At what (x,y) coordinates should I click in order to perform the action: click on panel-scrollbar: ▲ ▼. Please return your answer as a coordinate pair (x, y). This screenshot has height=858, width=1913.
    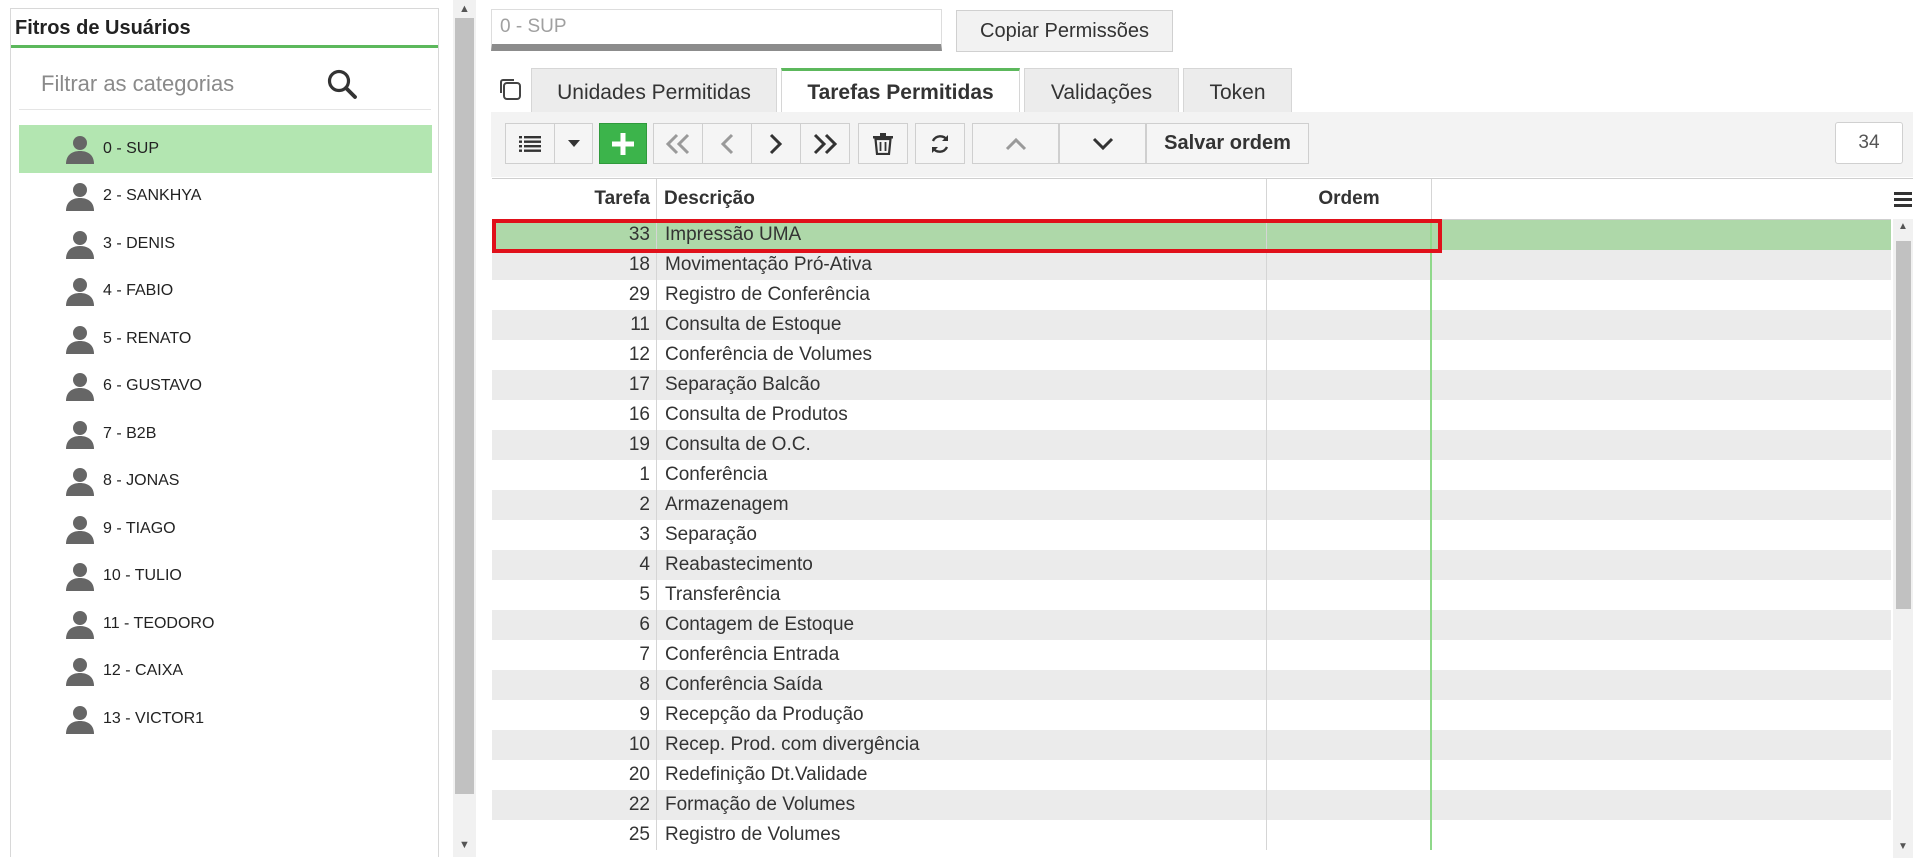
    Looking at the image, I should click on (464, 428).